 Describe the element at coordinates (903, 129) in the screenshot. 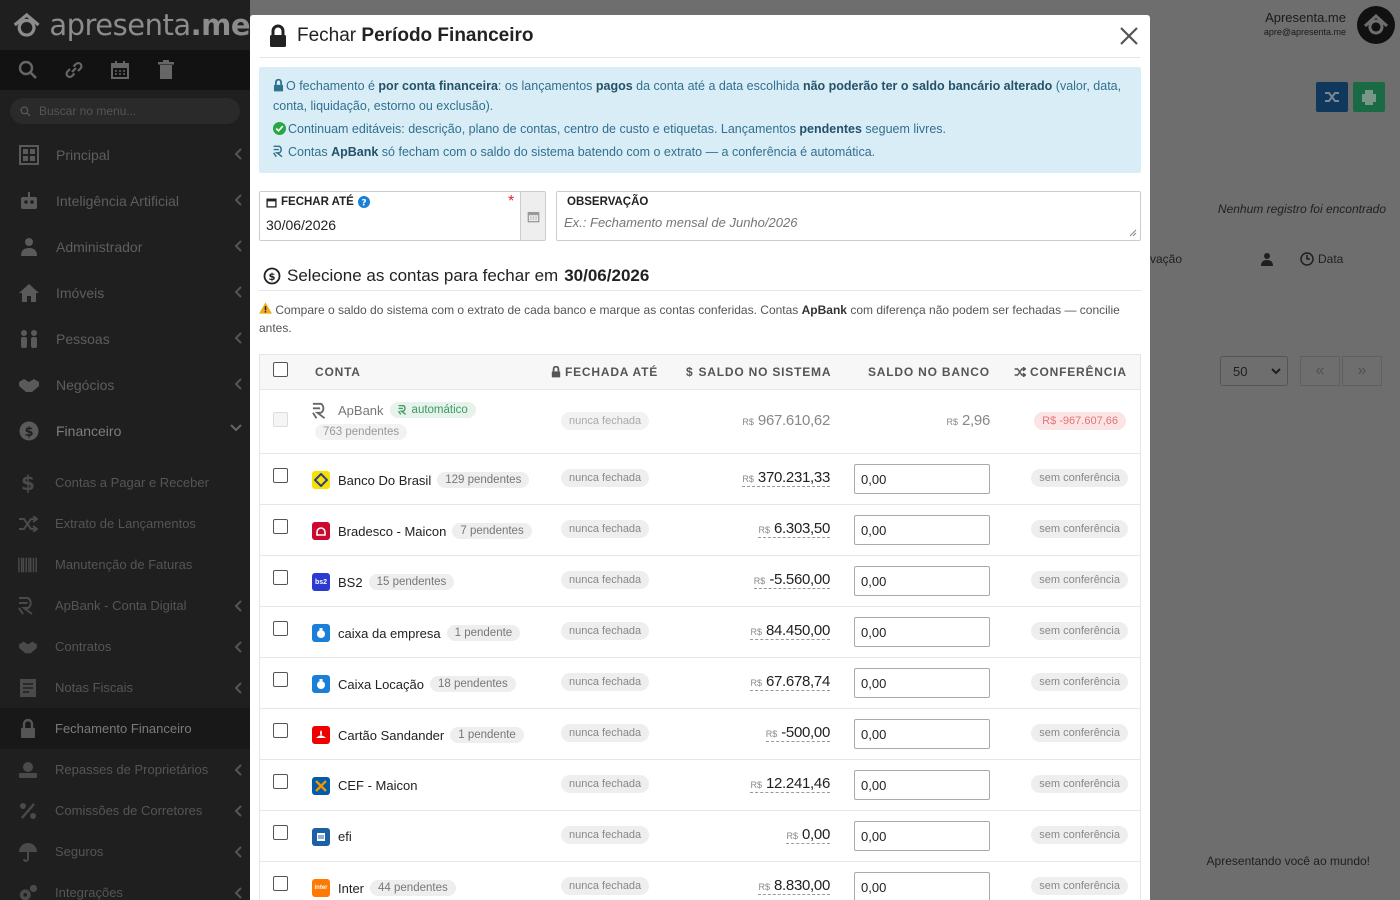

I see `info-text: seguem livres.` at that location.